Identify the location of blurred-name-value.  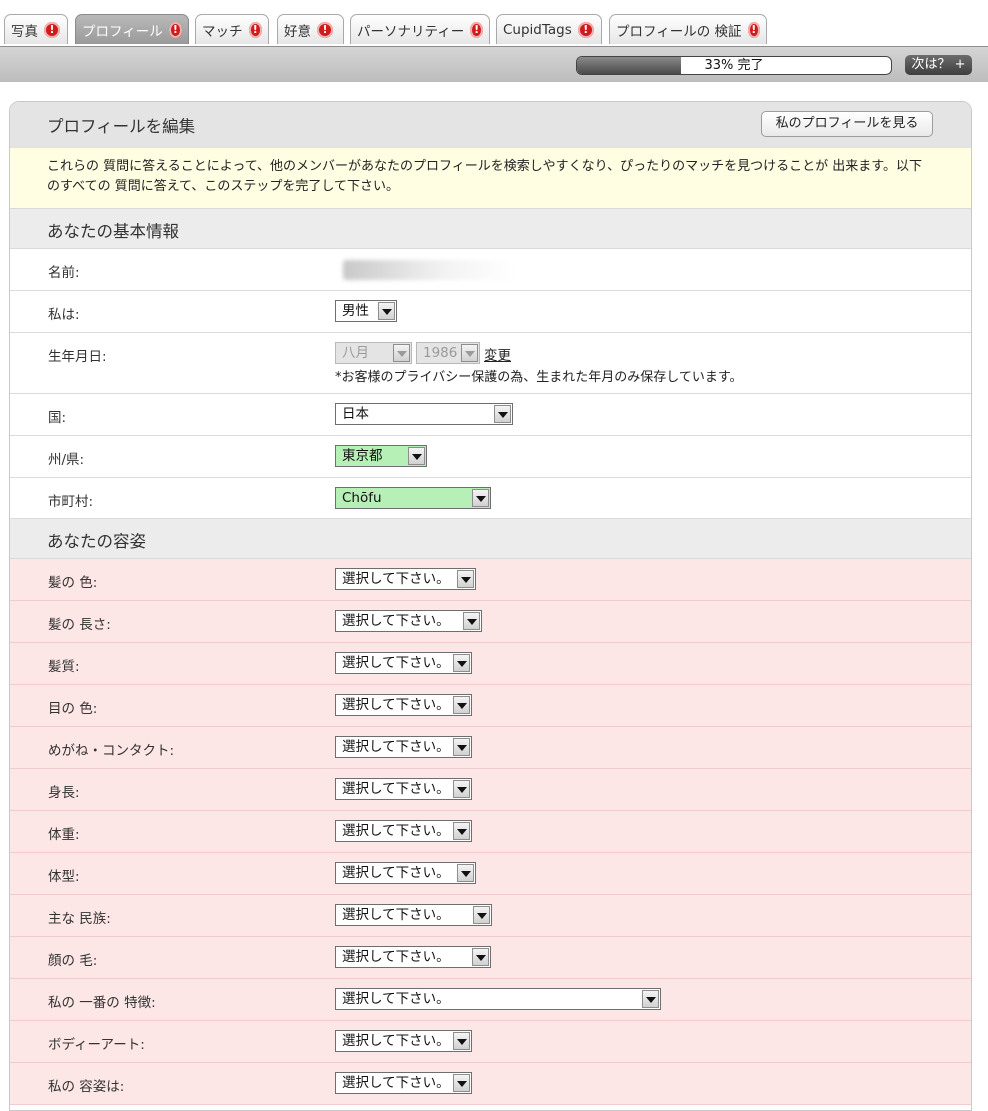
(429, 270).